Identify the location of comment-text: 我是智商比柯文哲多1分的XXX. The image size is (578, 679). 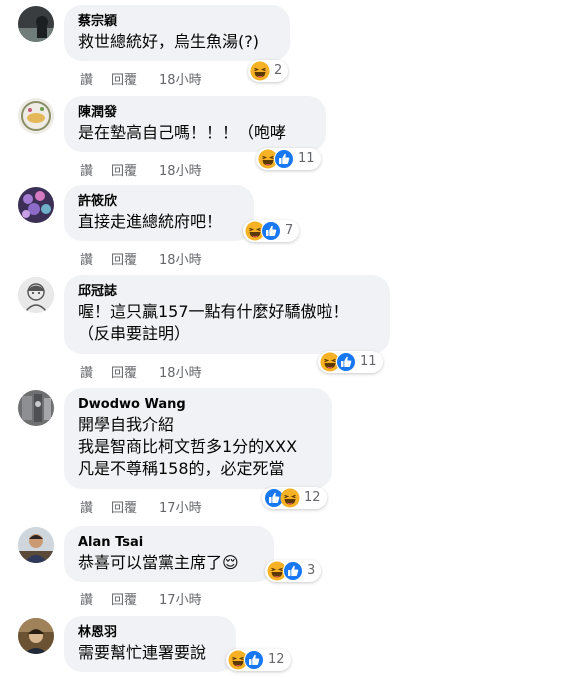
(188, 446).